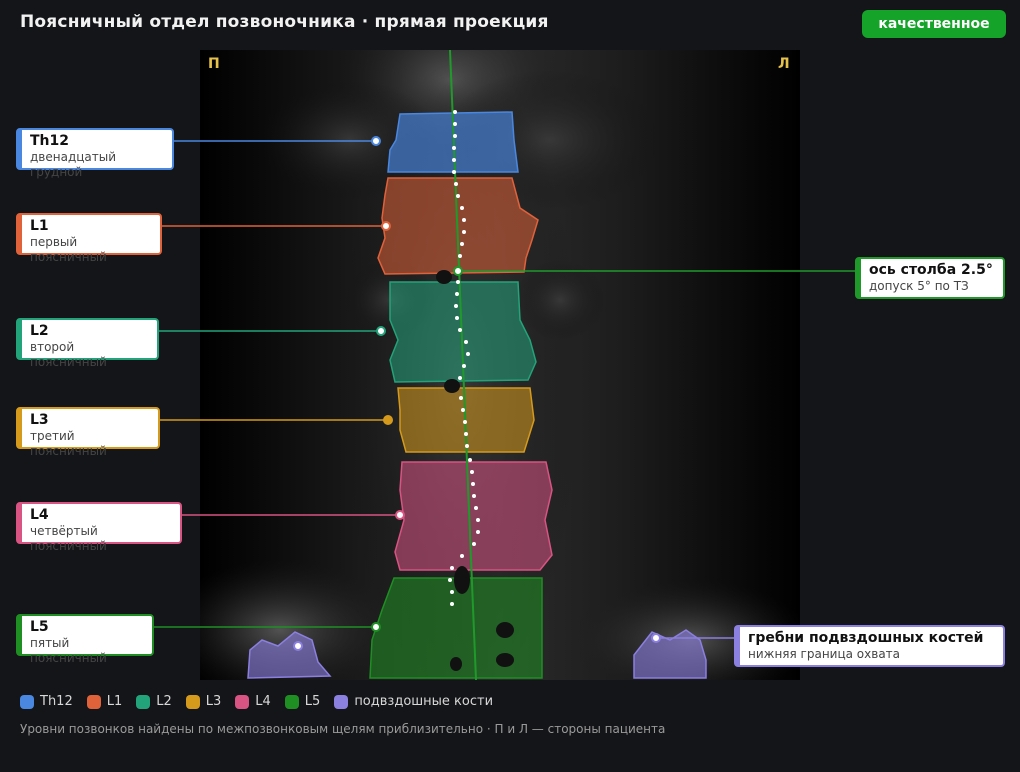 This screenshot has height=772, width=1020. Describe the element at coordinates (931, 270) in the screenshot. I see `axis-angle-title: ось столба 2.5°` at that location.